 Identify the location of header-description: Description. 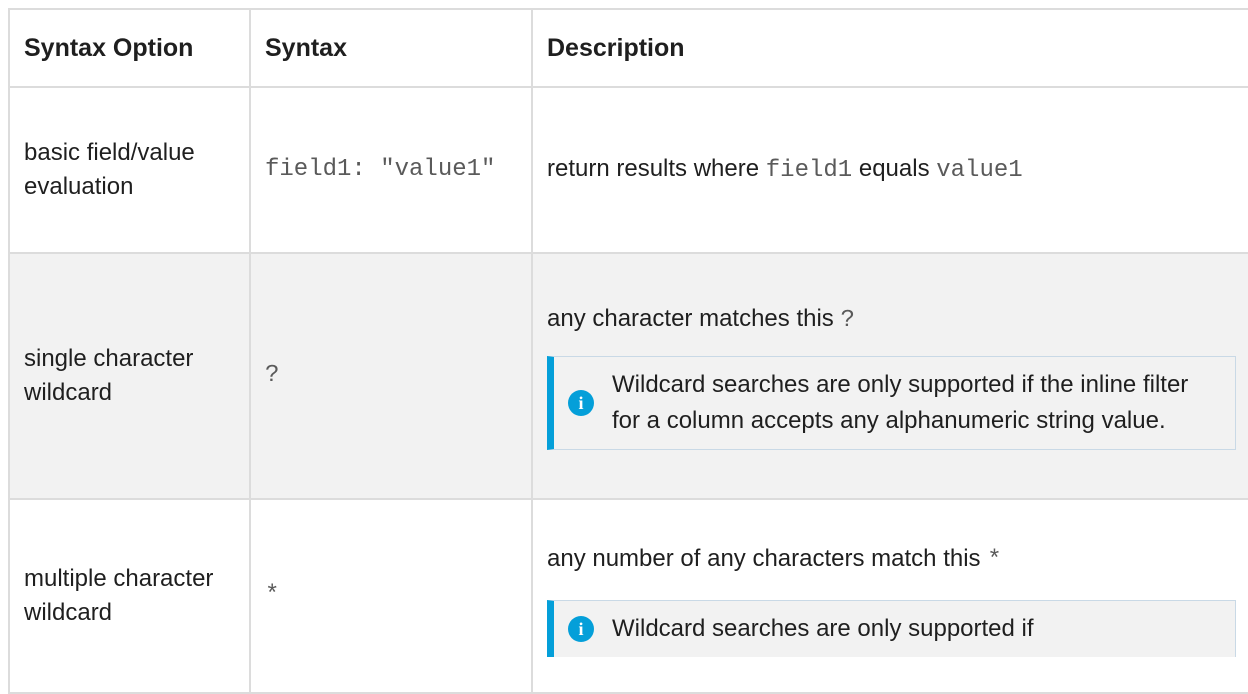
(889, 48).